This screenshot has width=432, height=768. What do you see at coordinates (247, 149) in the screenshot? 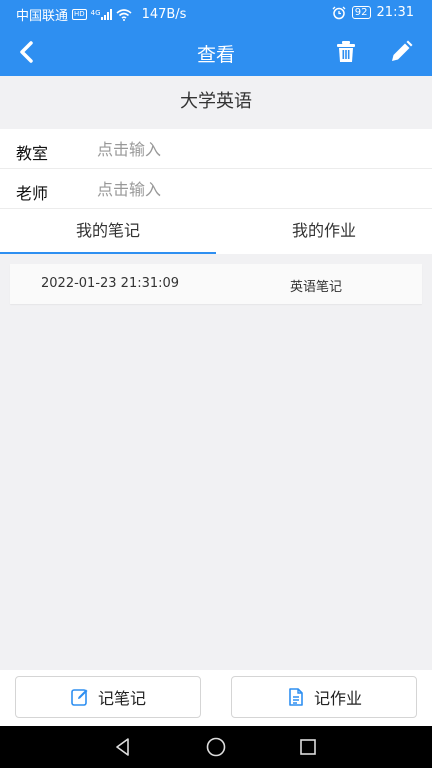
I see `classroom-input` at bounding box center [247, 149].